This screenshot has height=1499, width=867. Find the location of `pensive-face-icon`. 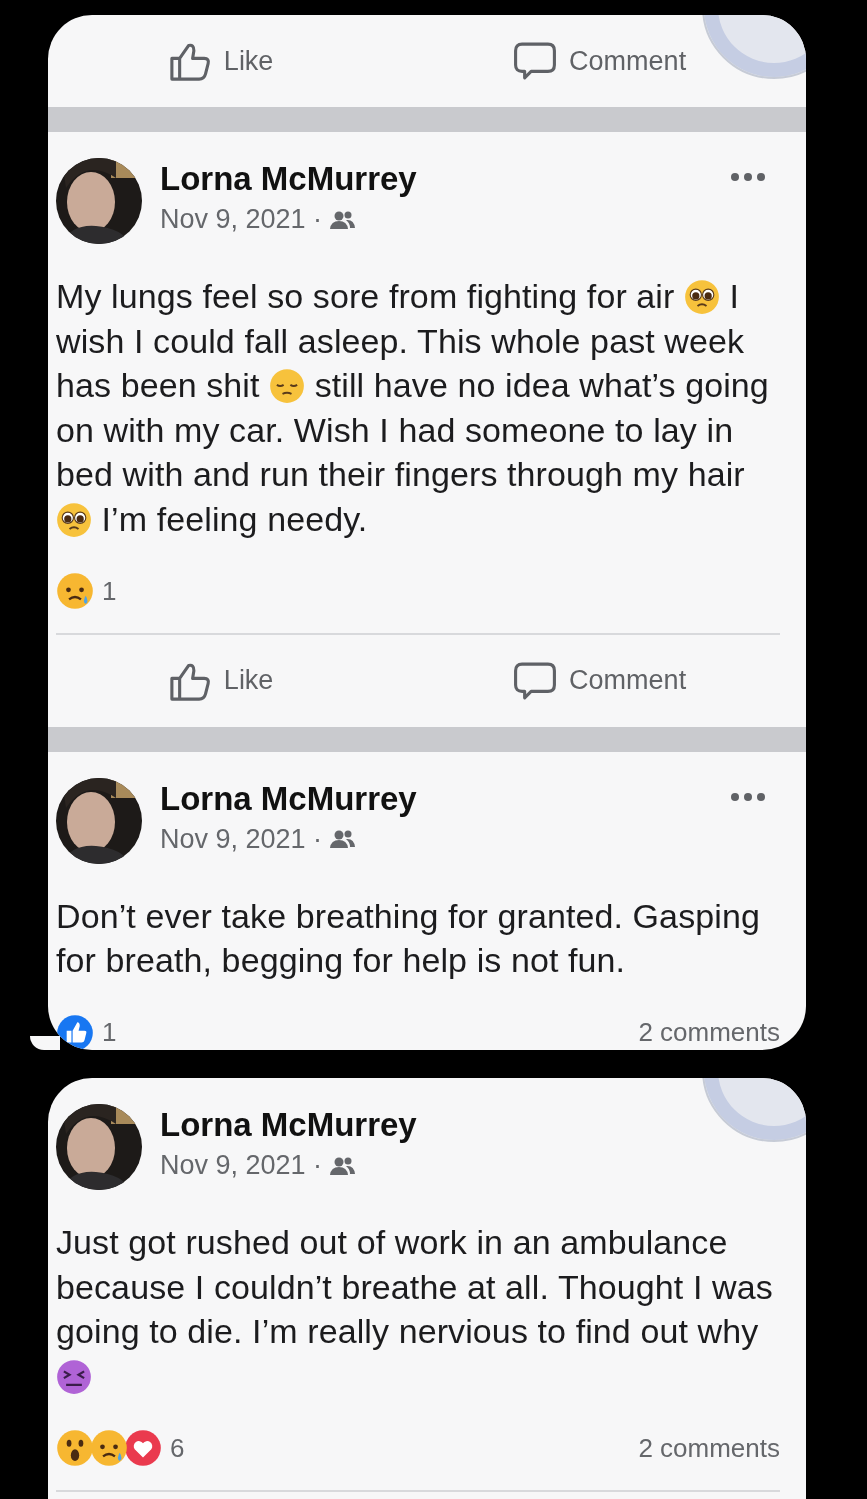

pensive-face-icon is located at coordinates (287, 386).